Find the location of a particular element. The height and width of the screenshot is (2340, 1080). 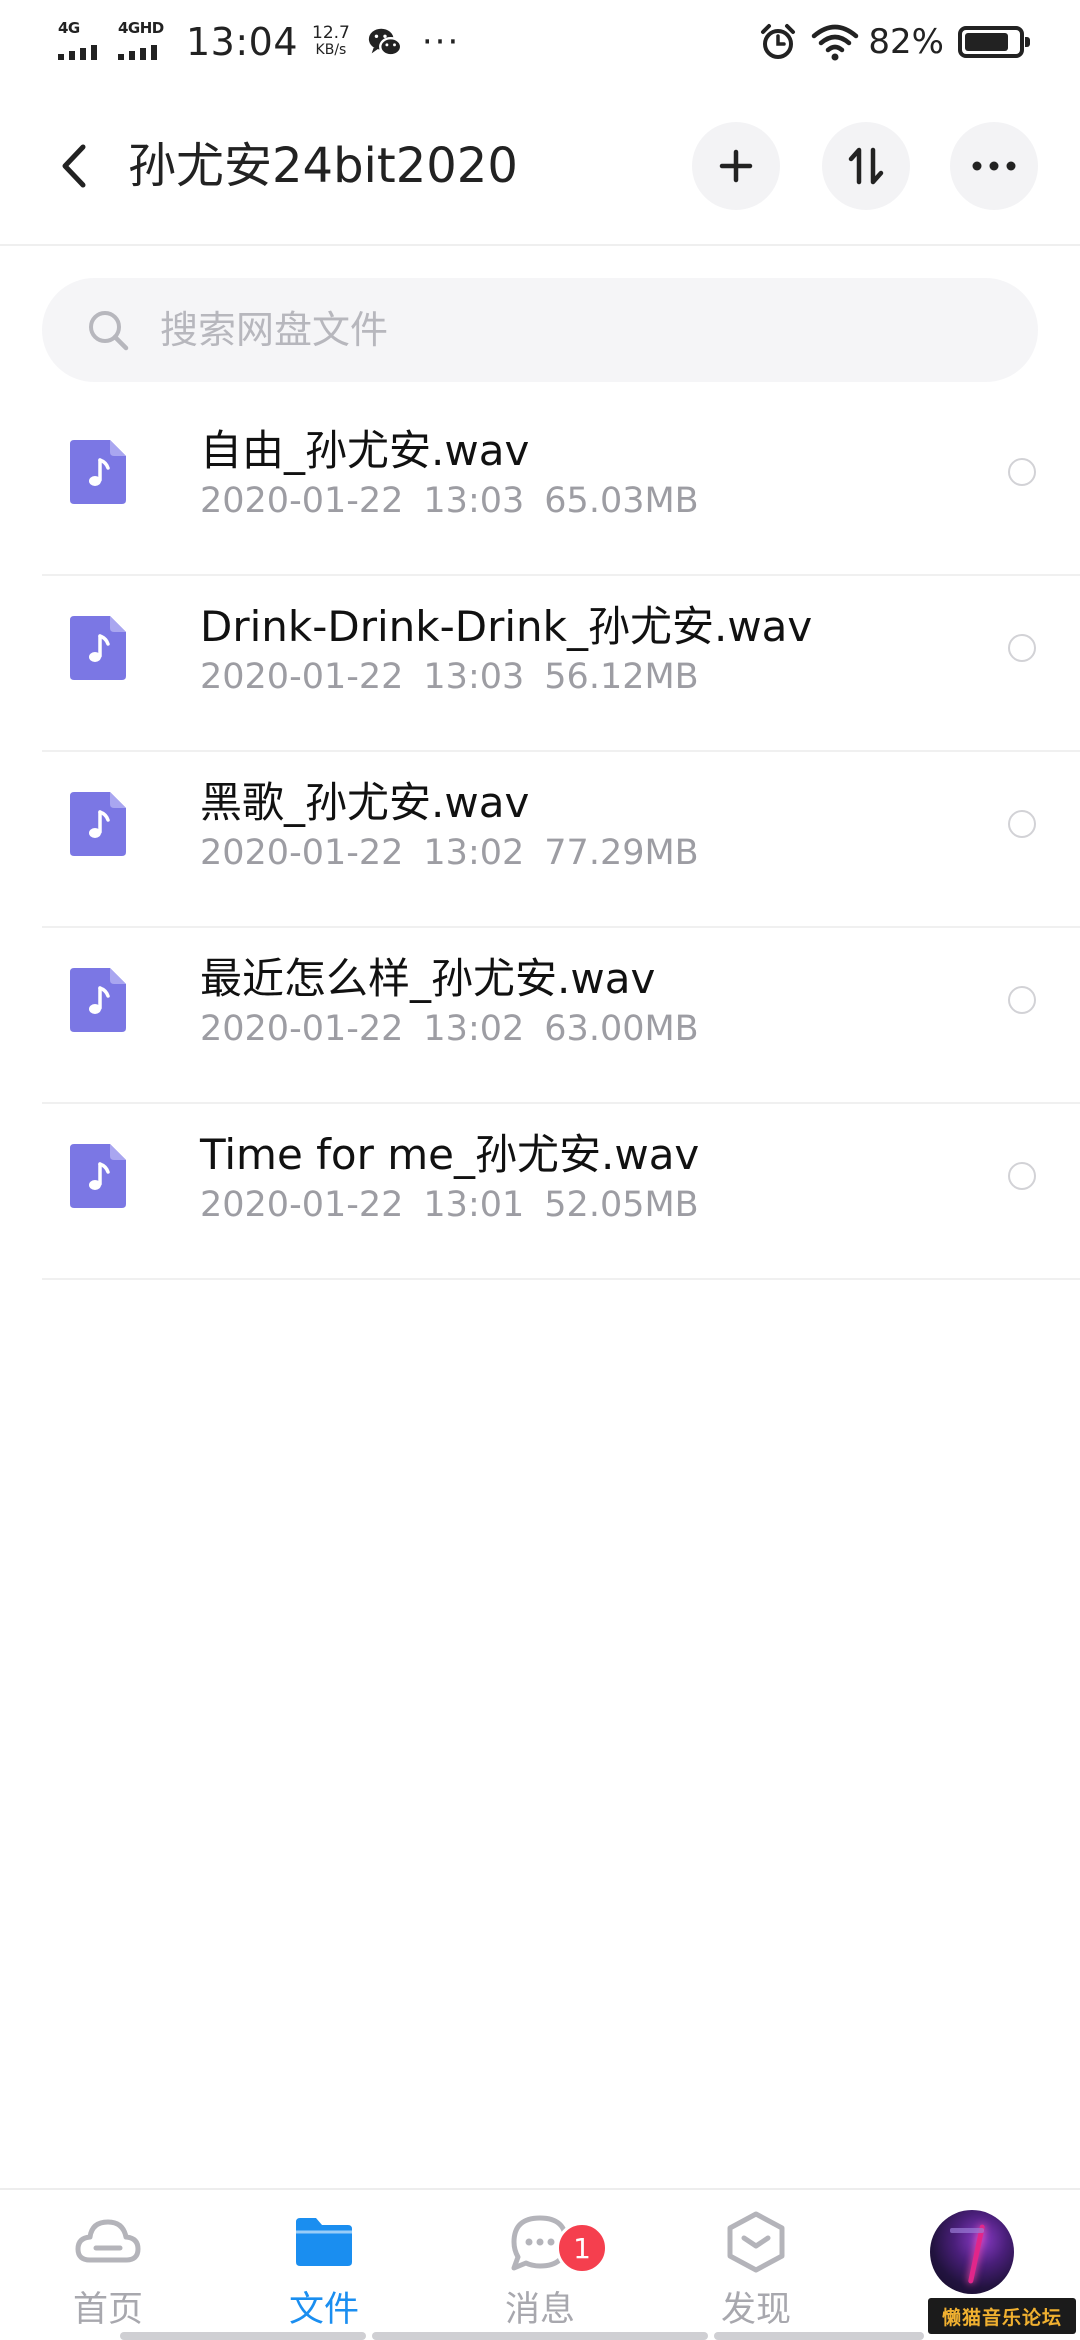

file-name: Time for me_孙尤安.wav is located at coordinates (450, 1154).